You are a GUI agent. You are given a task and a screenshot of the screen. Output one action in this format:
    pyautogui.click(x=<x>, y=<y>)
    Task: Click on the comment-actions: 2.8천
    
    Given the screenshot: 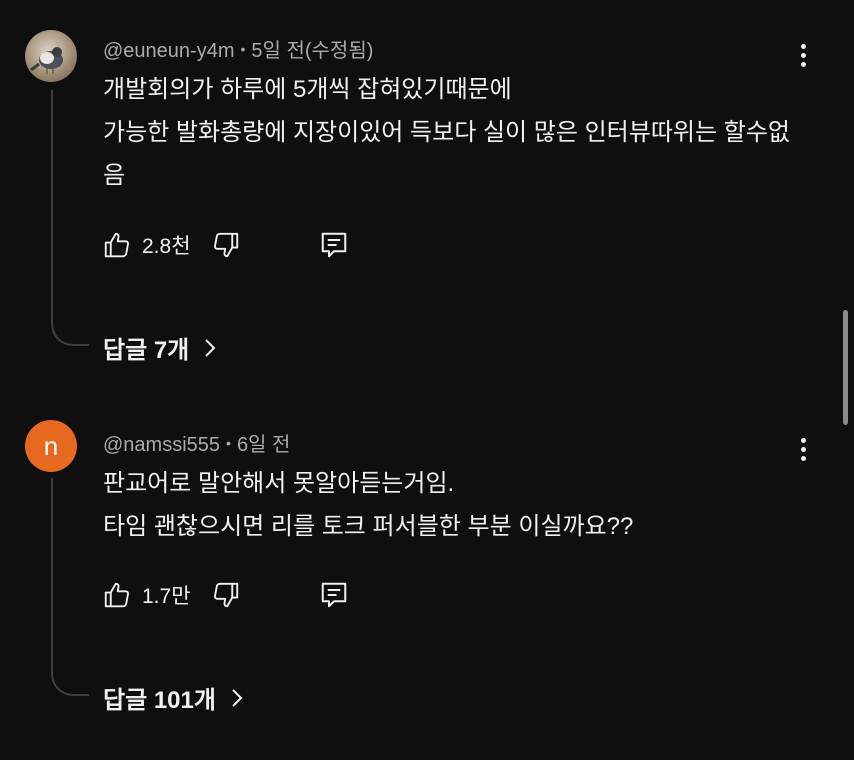 What is the action you would take?
    pyautogui.click(x=225, y=245)
    